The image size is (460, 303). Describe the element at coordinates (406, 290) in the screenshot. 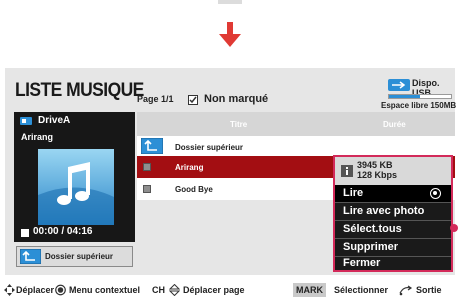

I see `exit-icon` at that location.